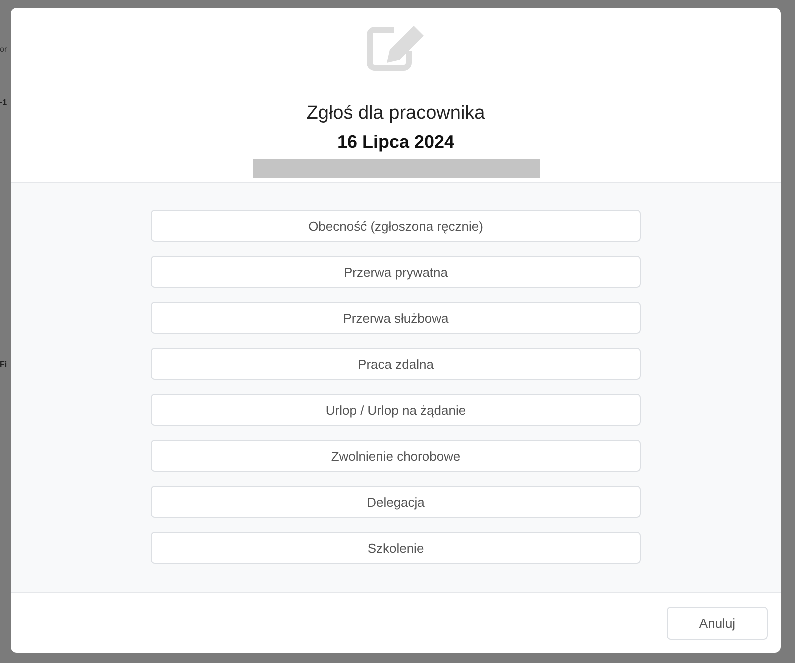 The image size is (795, 663). I want to click on background-text: -1, so click(4, 103).